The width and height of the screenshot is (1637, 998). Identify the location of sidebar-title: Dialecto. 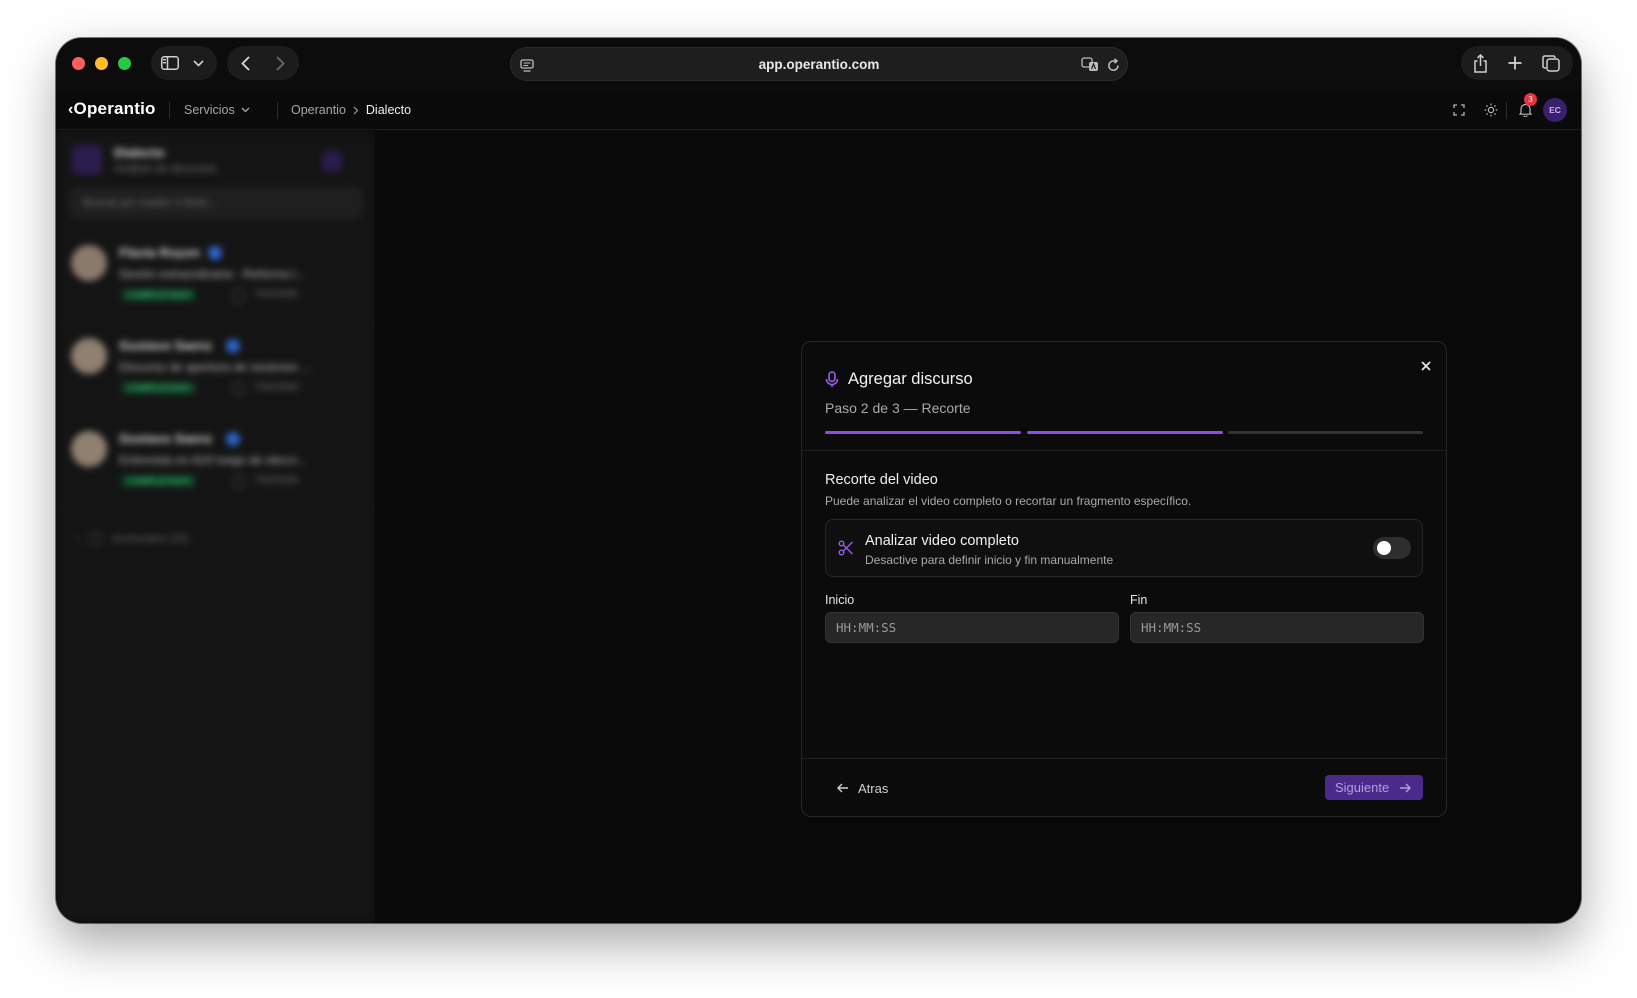
(139, 152).